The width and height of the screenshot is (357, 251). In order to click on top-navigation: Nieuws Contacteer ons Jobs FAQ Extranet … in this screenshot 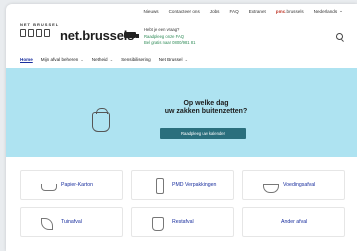, I will do `click(243, 11)`.